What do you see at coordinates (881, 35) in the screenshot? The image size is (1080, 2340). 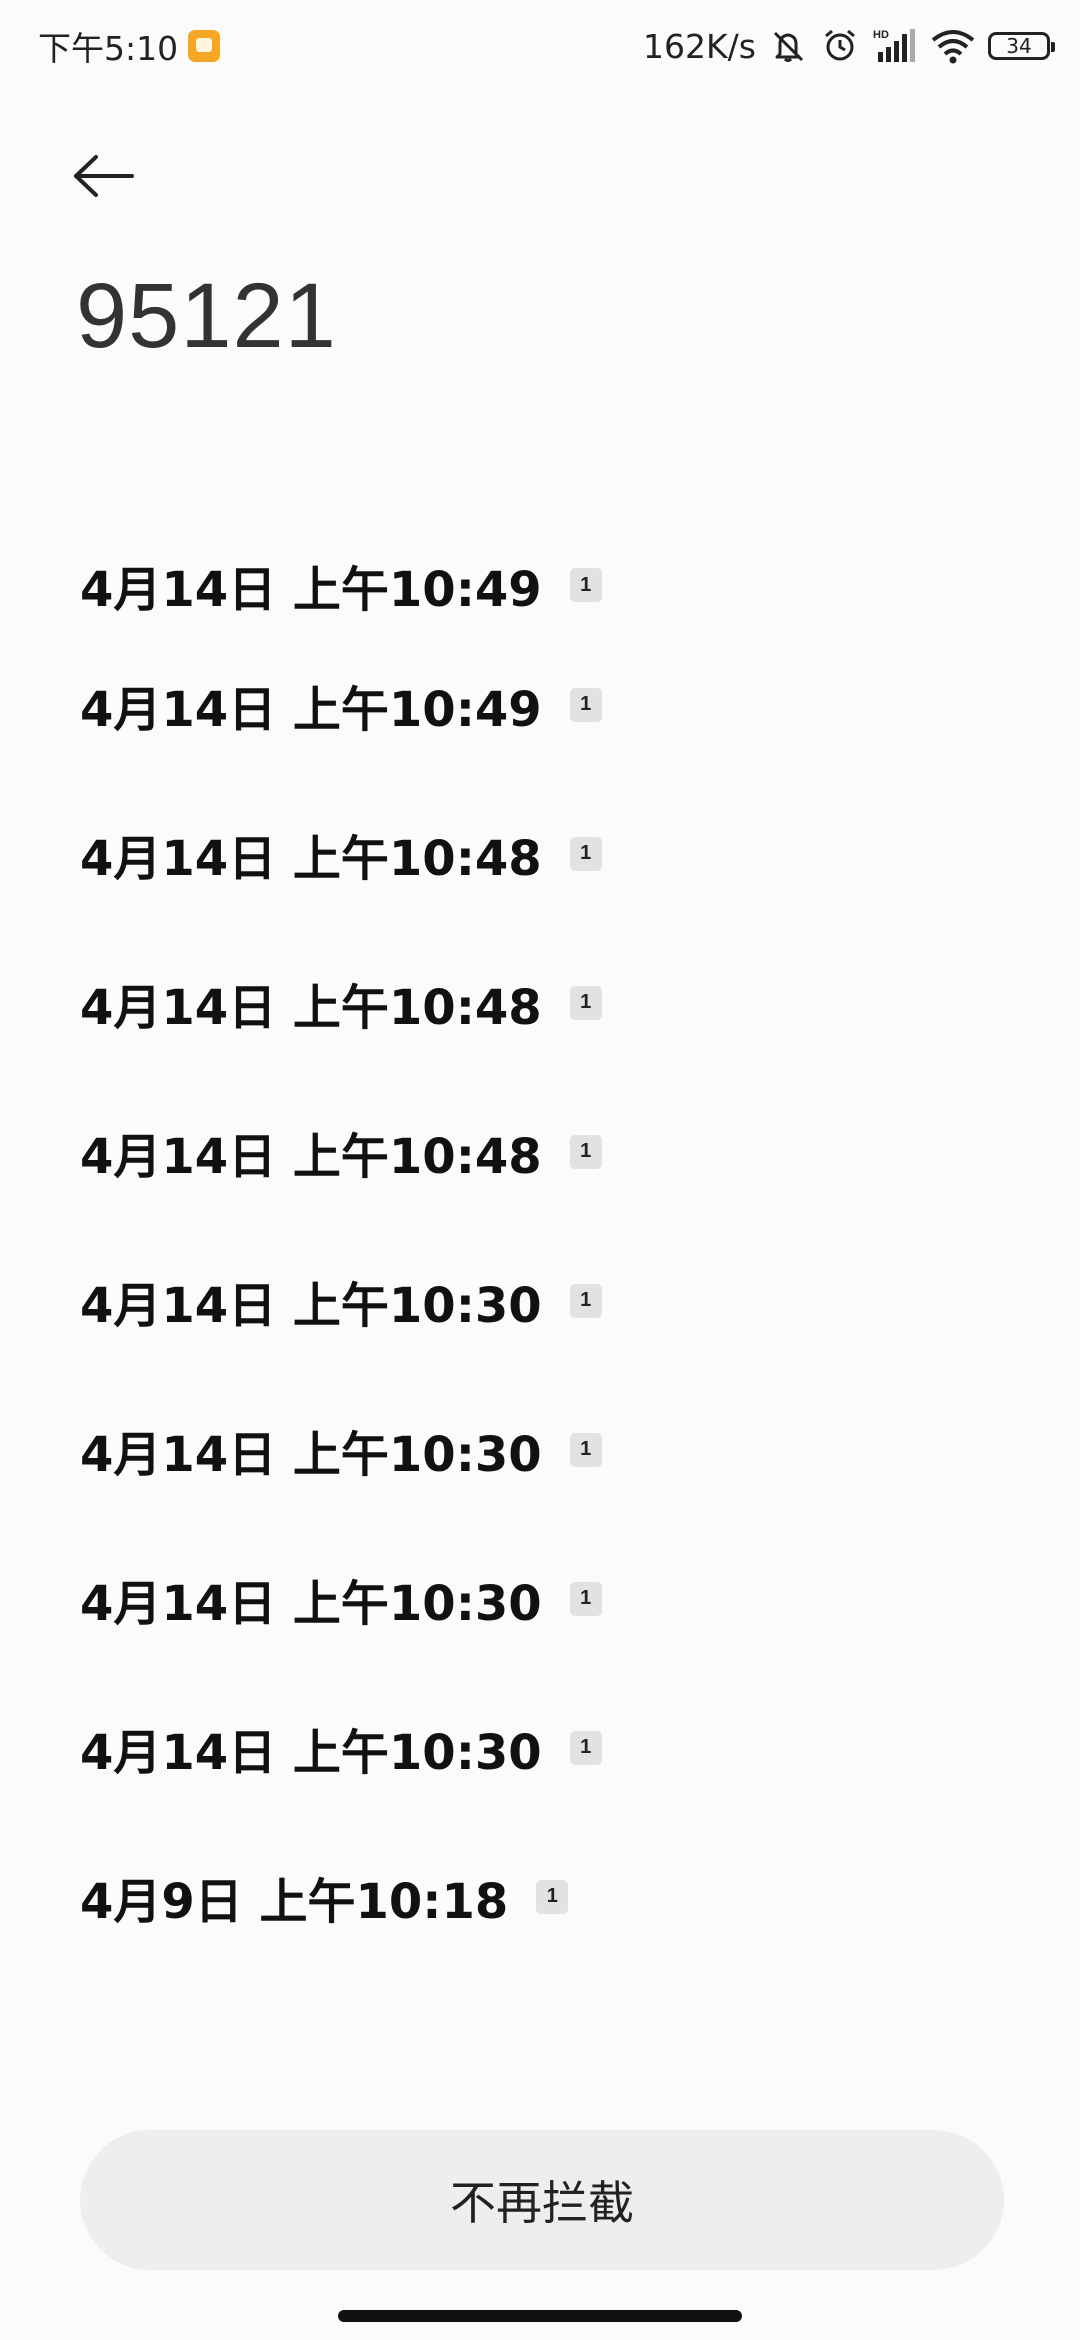 I see `svg-text: HD` at bounding box center [881, 35].